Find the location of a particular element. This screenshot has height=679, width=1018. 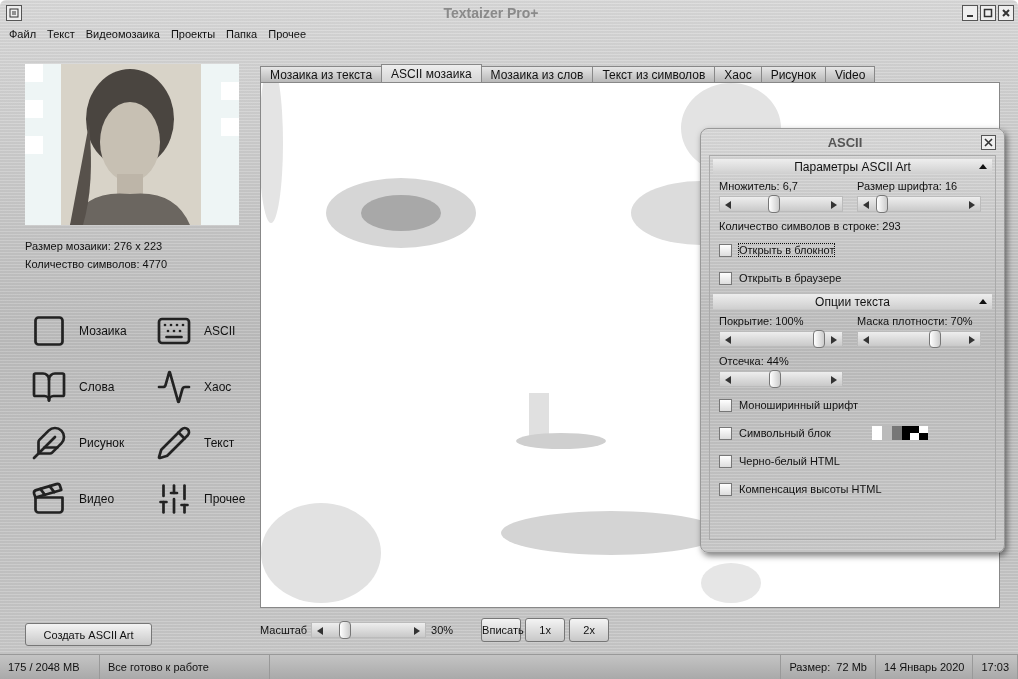

tab: Мозаика из текста is located at coordinates (321, 74).